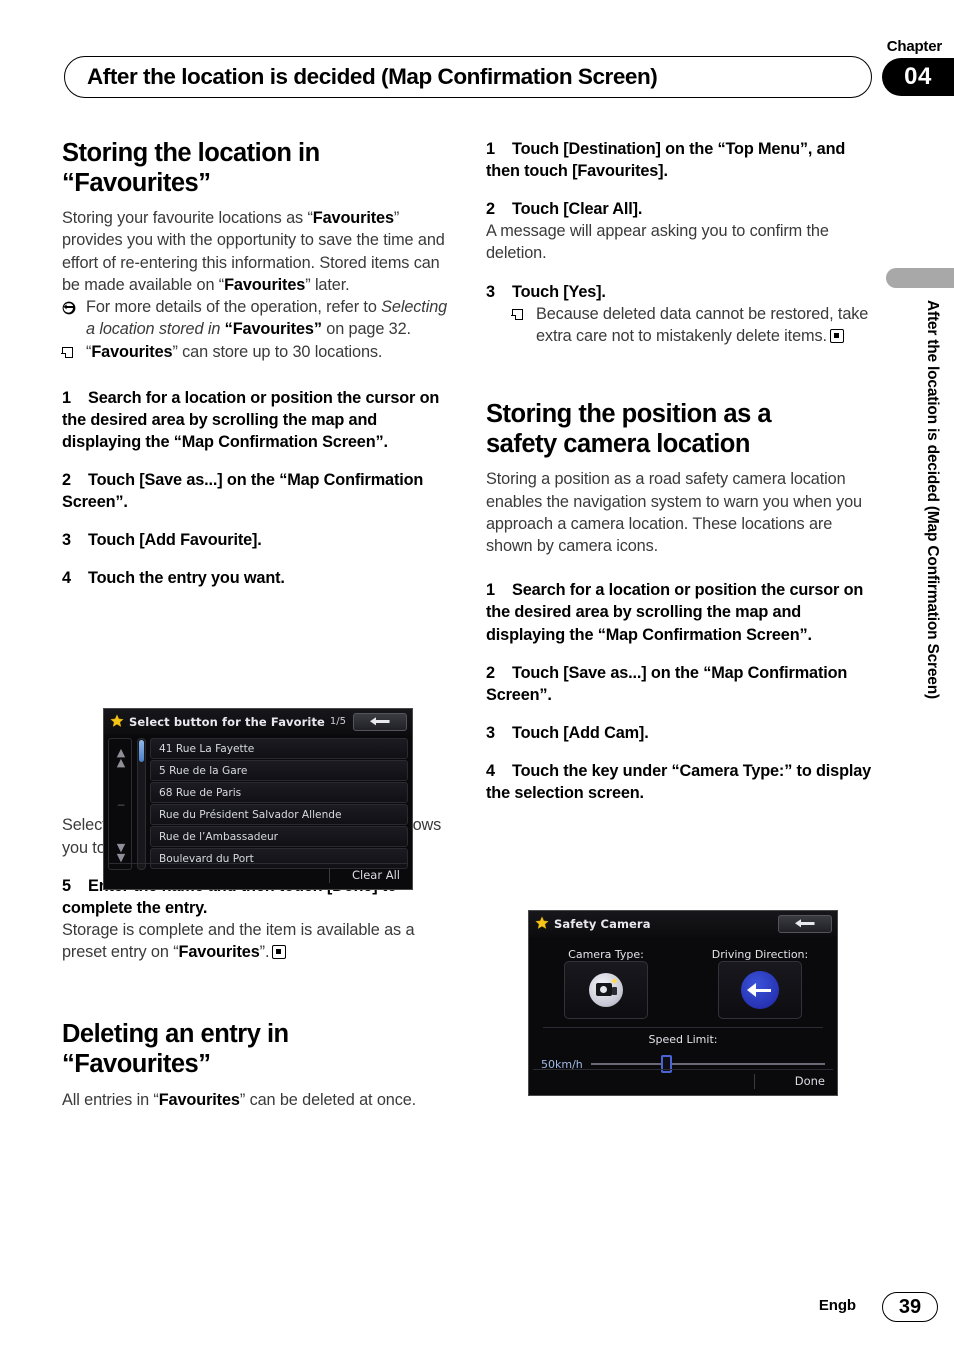 This screenshot has width=954, height=1352. I want to click on step-3-favourites: 3 Touch [Add Favourite]., so click(257, 540).